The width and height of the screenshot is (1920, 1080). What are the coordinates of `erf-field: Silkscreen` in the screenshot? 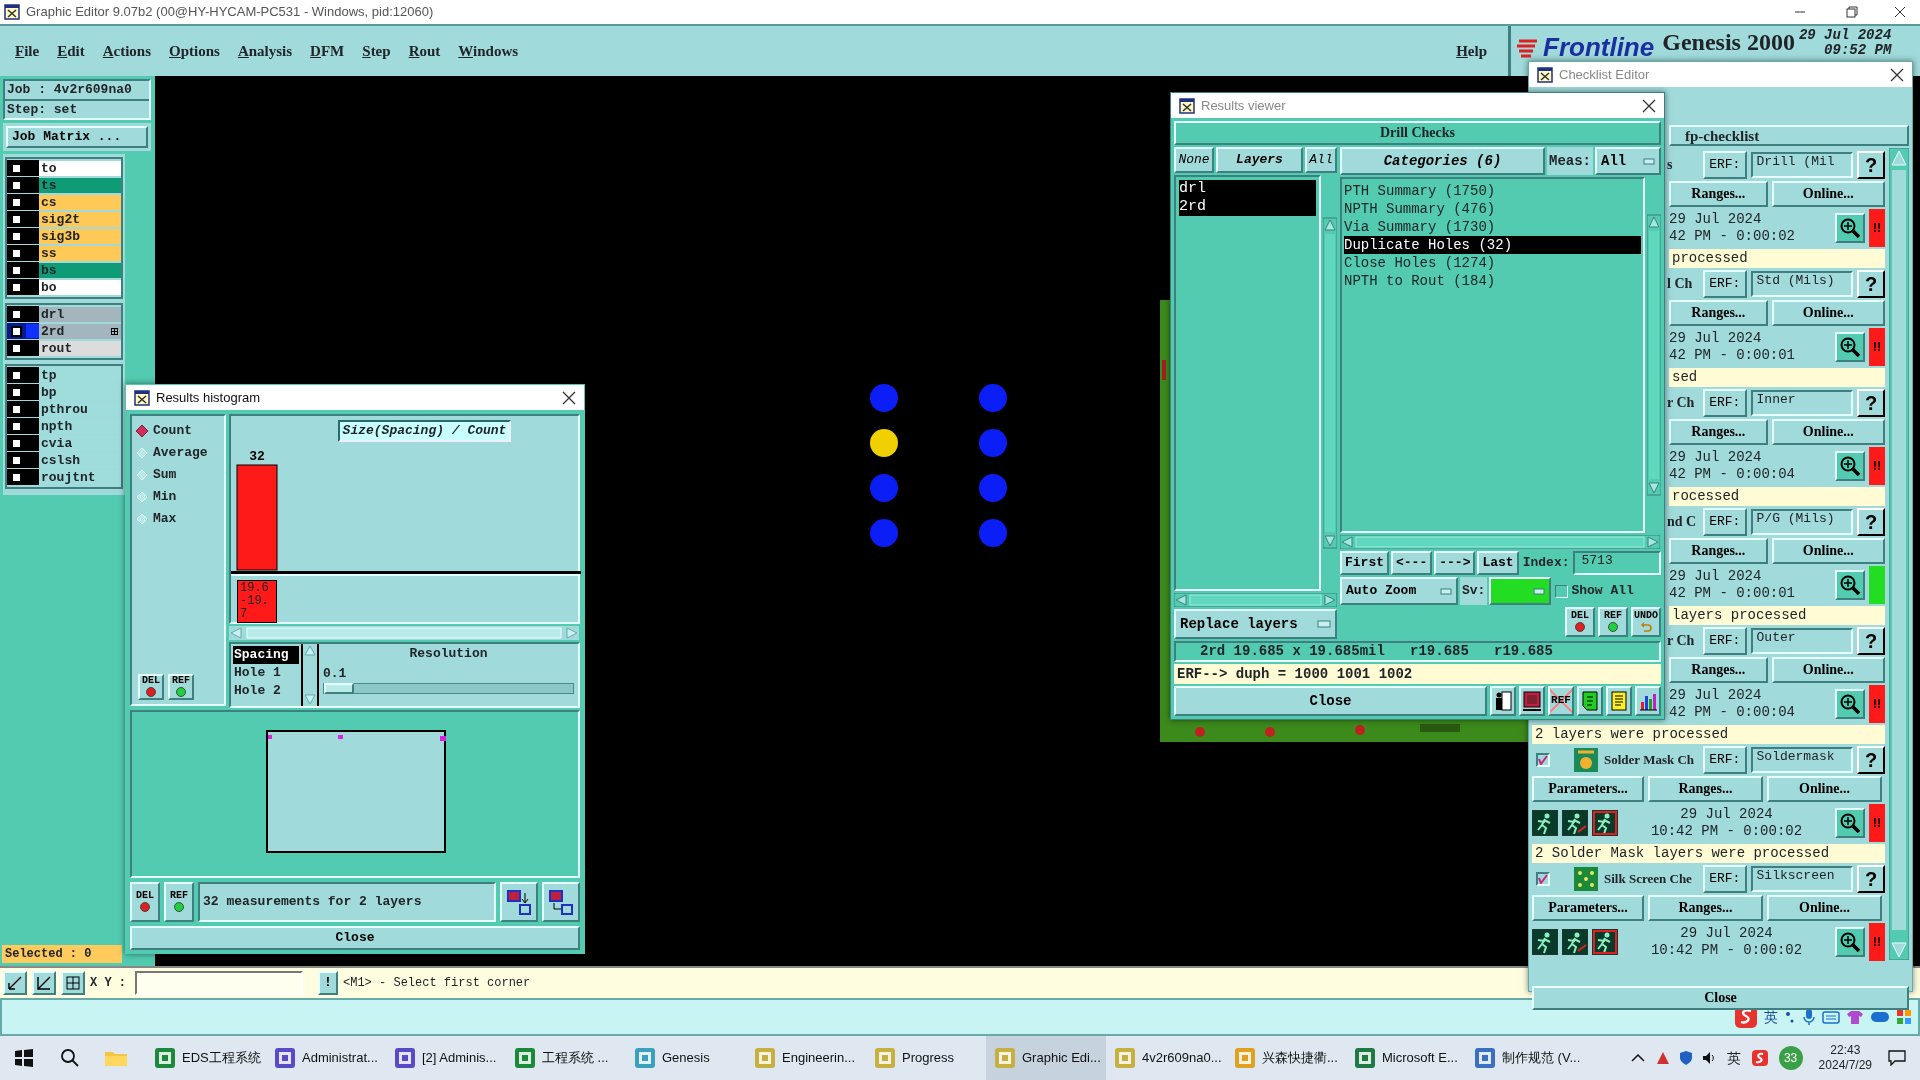 It's located at (1802, 879).